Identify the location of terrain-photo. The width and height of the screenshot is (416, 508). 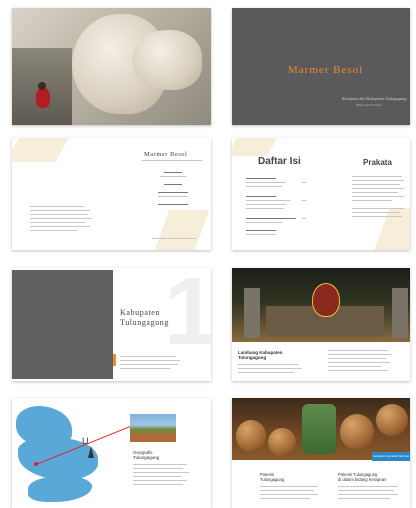
(153, 428).